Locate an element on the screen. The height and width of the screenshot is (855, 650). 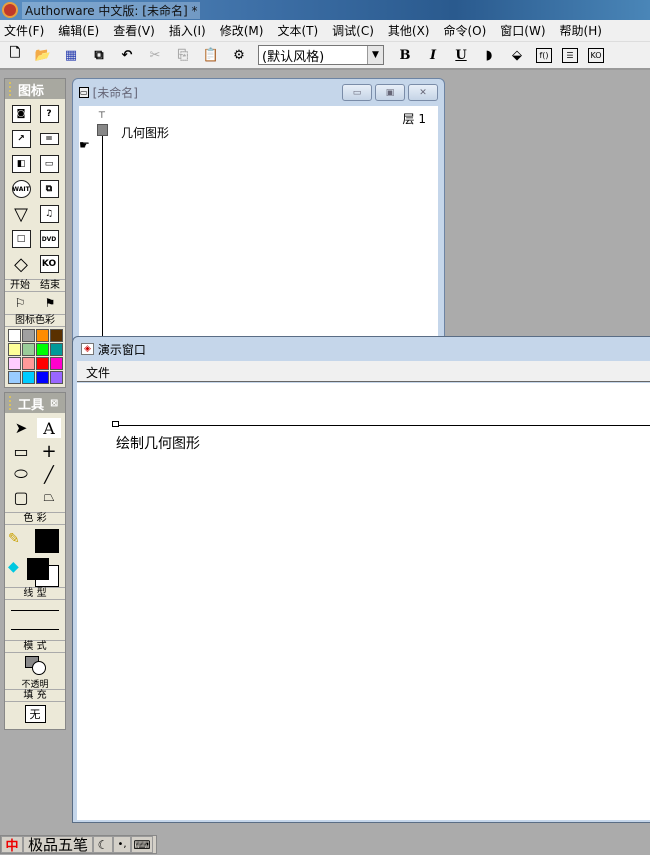
sound-icon: ♫ is located at coordinates (49, 214).